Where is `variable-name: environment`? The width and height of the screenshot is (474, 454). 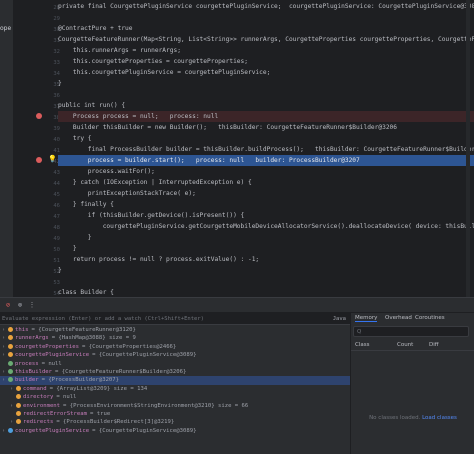 variable-name: environment is located at coordinates (42, 405).